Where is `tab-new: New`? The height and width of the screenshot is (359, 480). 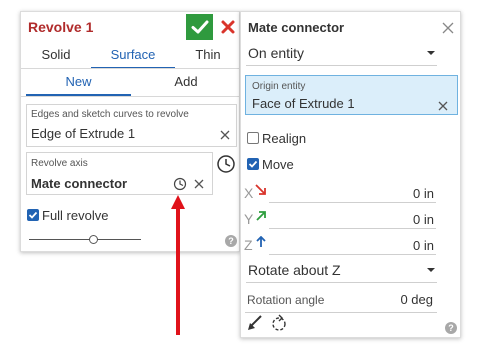
tab-new: New is located at coordinates (78, 82).